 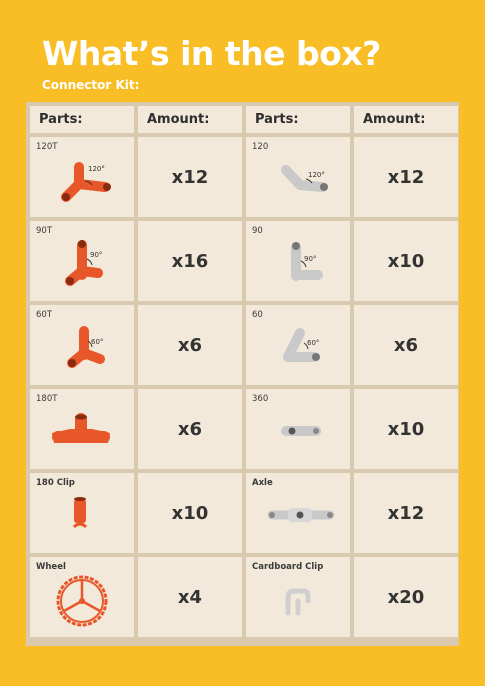 I want to click on part-cell: 120T 120°, so click(x=82, y=177).